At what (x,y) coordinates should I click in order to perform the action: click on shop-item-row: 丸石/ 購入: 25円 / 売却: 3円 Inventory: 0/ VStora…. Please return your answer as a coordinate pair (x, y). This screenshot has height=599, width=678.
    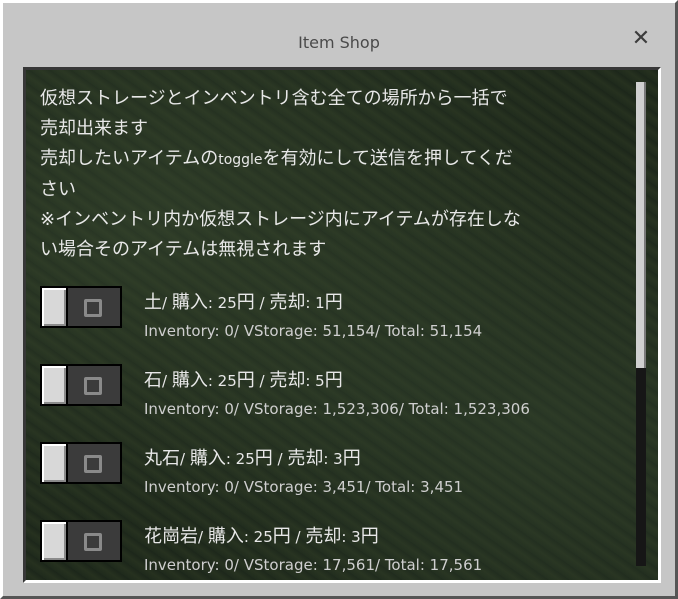
    Looking at the image, I should click on (335, 474).